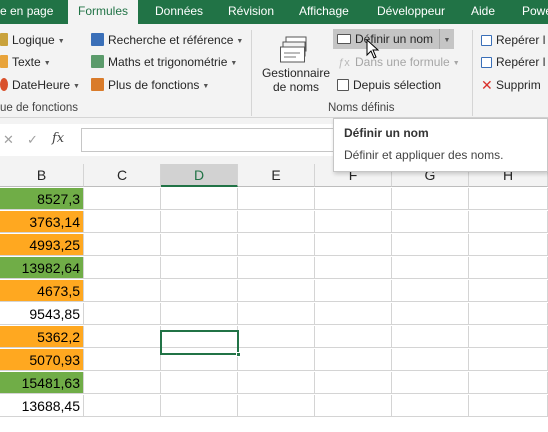 Image resolution: width=548 pixels, height=432 pixels. I want to click on insert-function-icon: fx, so click(58, 138).